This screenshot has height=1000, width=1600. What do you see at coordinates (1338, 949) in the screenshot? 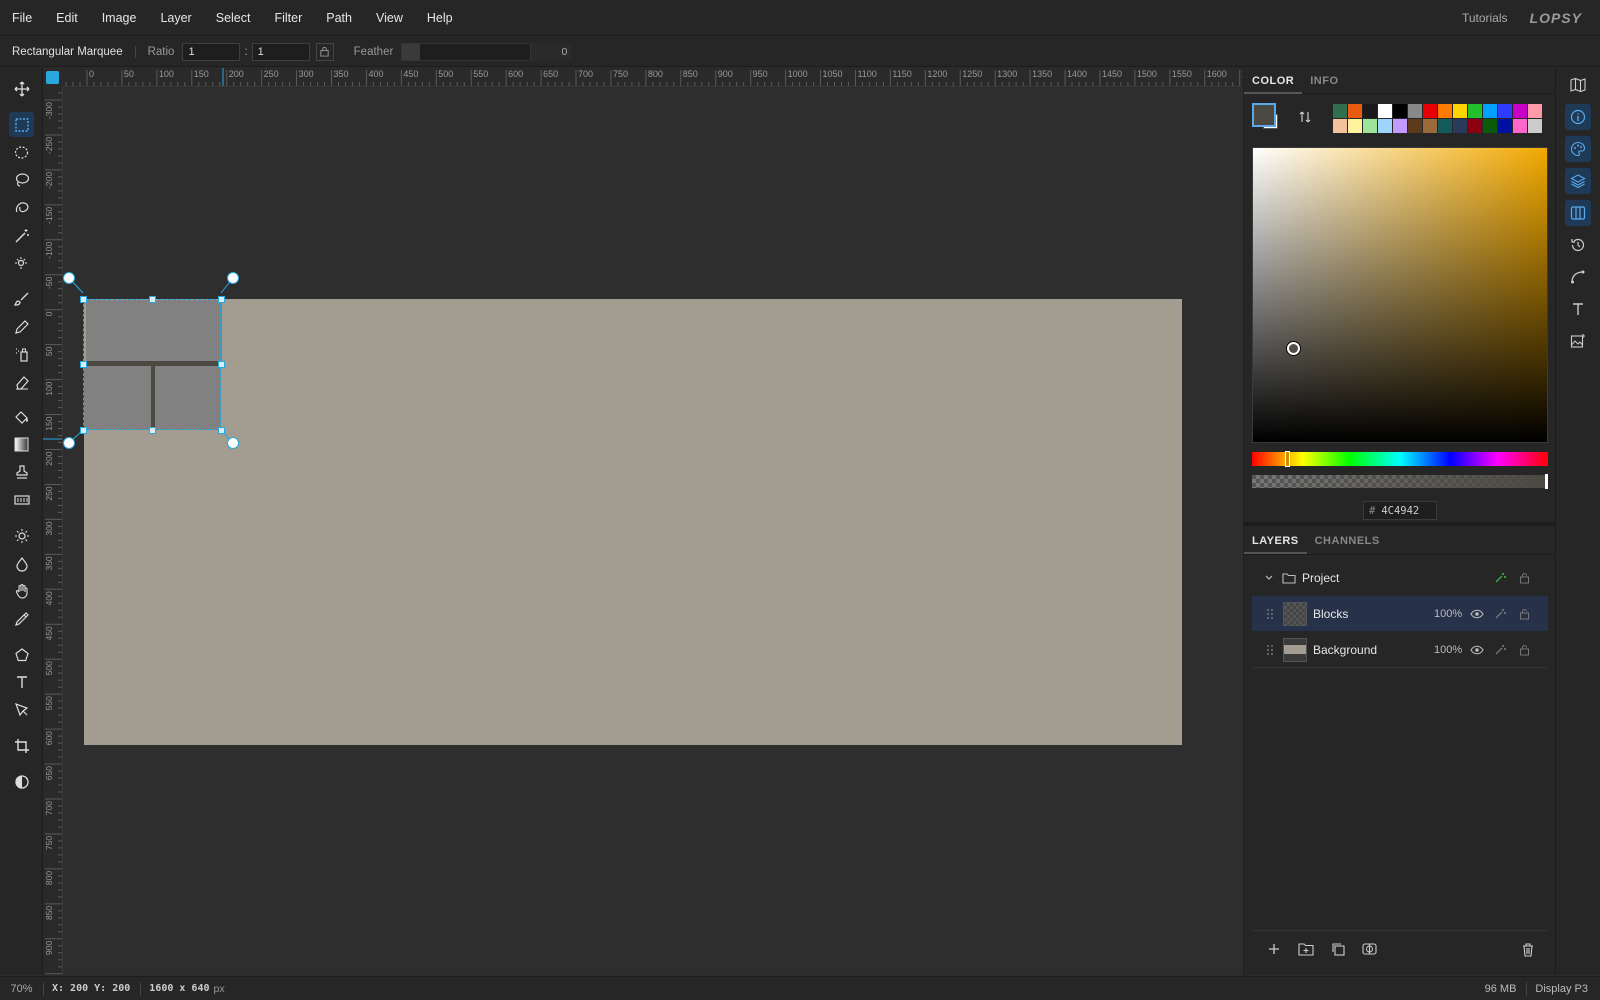
I see `duplicate-layer-icon` at bounding box center [1338, 949].